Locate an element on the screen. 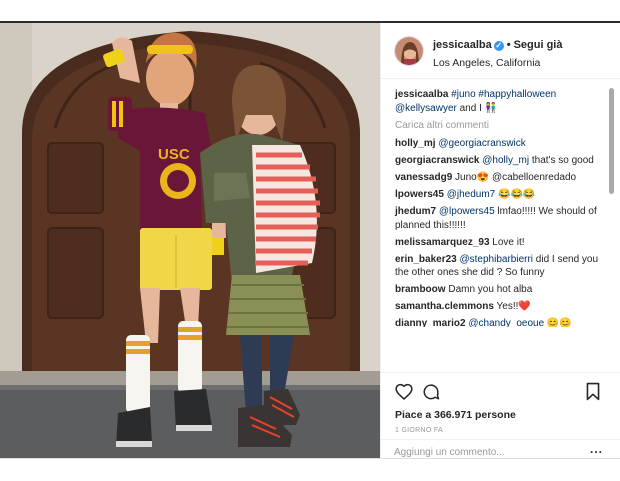 The image size is (620, 481). comment-text: Yes!!❤️ is located at coordinates (513, 306).